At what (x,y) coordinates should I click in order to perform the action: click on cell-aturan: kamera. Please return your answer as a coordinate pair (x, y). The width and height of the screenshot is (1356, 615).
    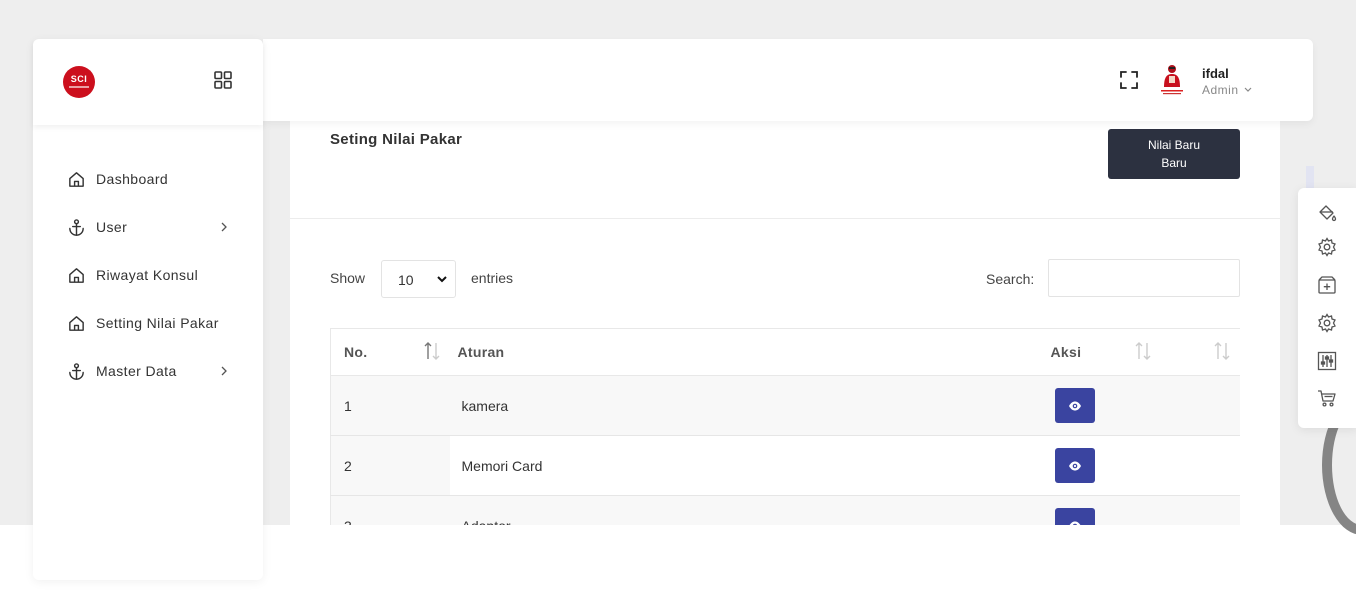
    Looking at the image, I should click on (746, 405).